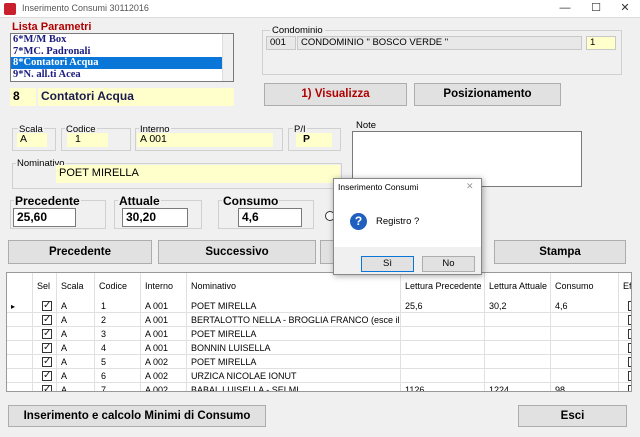  Describe the element at coordinates (13, 306) in the screenshot. I see `current-row-marker: ▸` at that location.